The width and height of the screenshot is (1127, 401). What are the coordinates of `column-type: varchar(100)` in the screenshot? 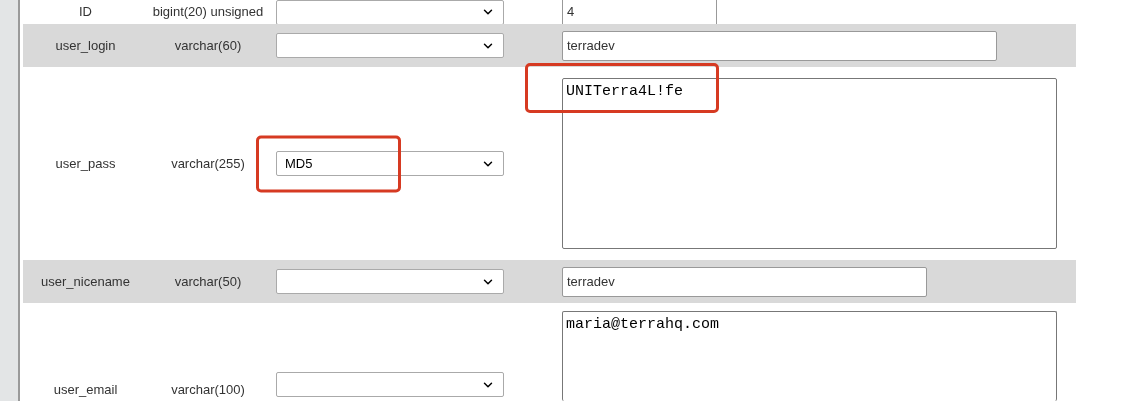 It's located at (208, 389).